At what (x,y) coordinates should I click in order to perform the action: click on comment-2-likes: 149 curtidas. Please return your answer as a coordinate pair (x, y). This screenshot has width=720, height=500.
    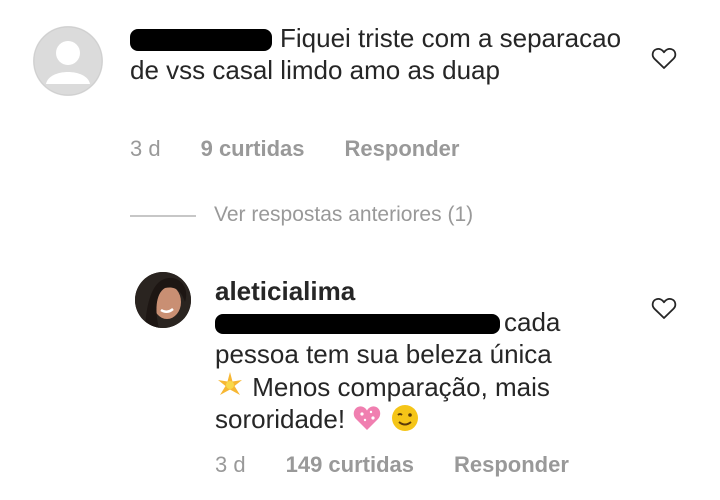
    Looking at the image, I should click on (350, 464).